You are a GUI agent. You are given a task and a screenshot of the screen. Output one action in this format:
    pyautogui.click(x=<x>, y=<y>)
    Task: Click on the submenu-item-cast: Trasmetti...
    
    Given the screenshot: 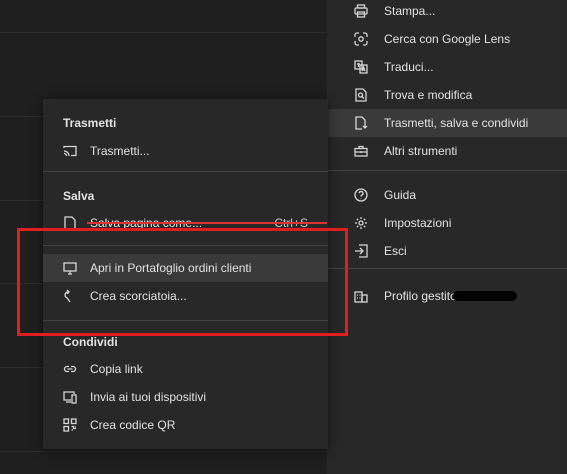 What is the action you would take?
    pyautogui.click(x=185, y=151)
    